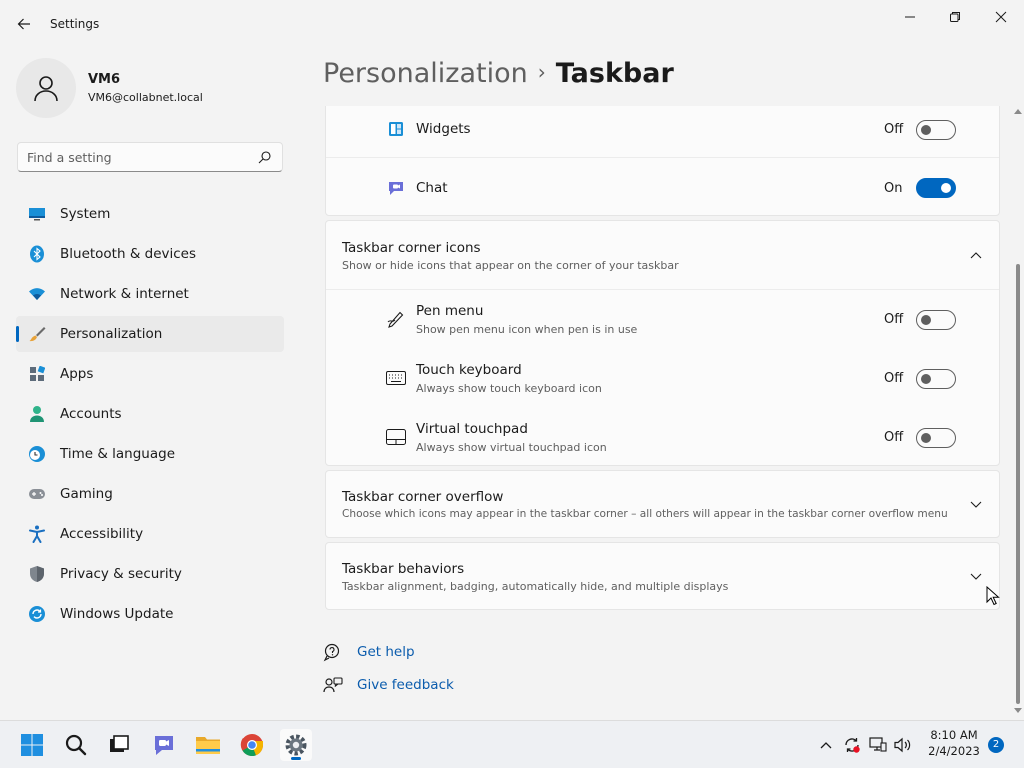 The height and width of the screenshot is (768, 1024). I want to click on pen-menu-toggle, so click(936, 320).